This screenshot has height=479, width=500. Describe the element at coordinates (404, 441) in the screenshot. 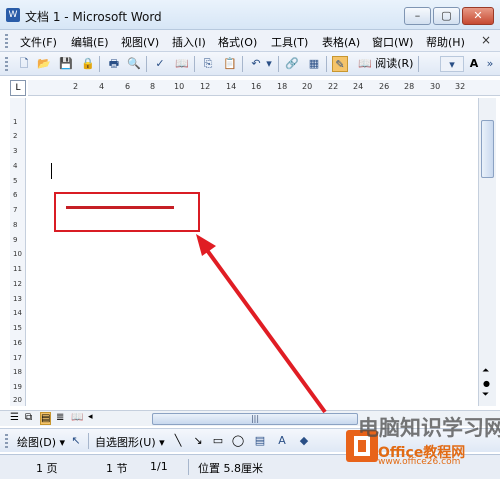

I see `site-watermark: 电脑知识学习网 Office教程网 www.office26.com` at that location.